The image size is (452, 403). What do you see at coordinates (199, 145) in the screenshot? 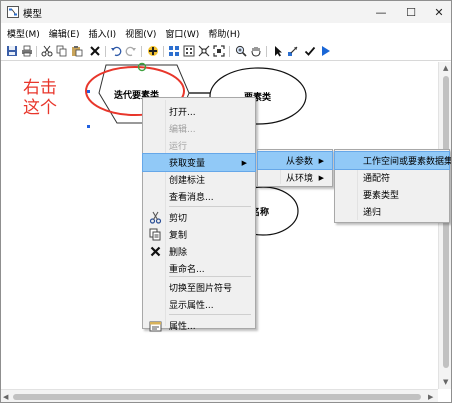
I see `ctx-run: 运行` at bounding box center [199, 145].